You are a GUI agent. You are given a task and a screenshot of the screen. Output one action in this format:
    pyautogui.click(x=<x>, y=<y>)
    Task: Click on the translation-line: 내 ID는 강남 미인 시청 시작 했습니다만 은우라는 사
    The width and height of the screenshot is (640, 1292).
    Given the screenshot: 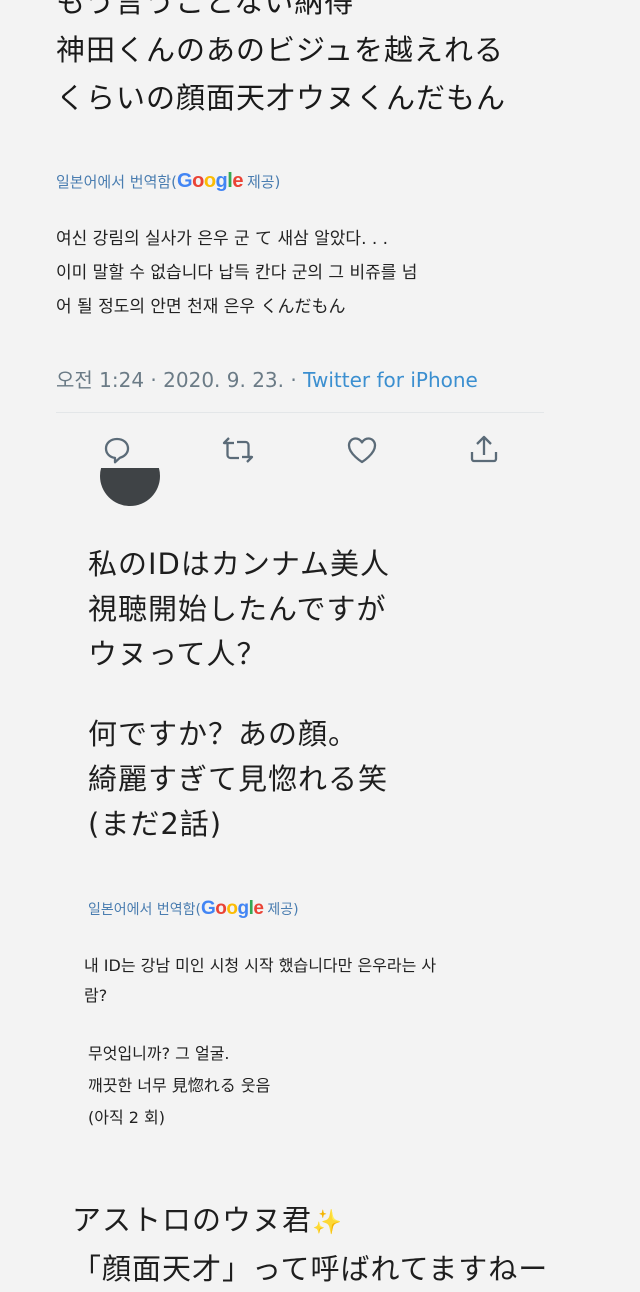 What is the action you would take?
    pyautogui.click(x=260, y=965)
    